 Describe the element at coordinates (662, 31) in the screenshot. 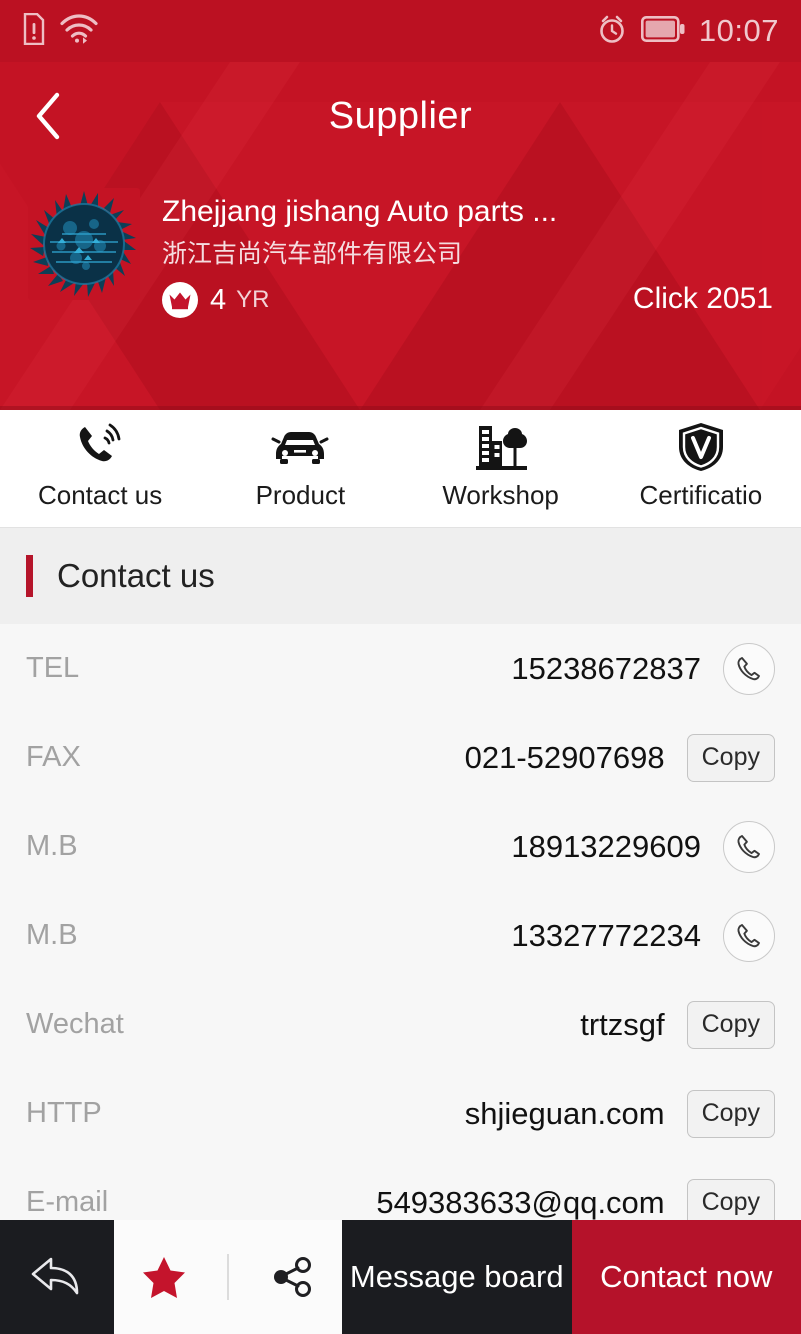

I see `battery-icon` at that location.